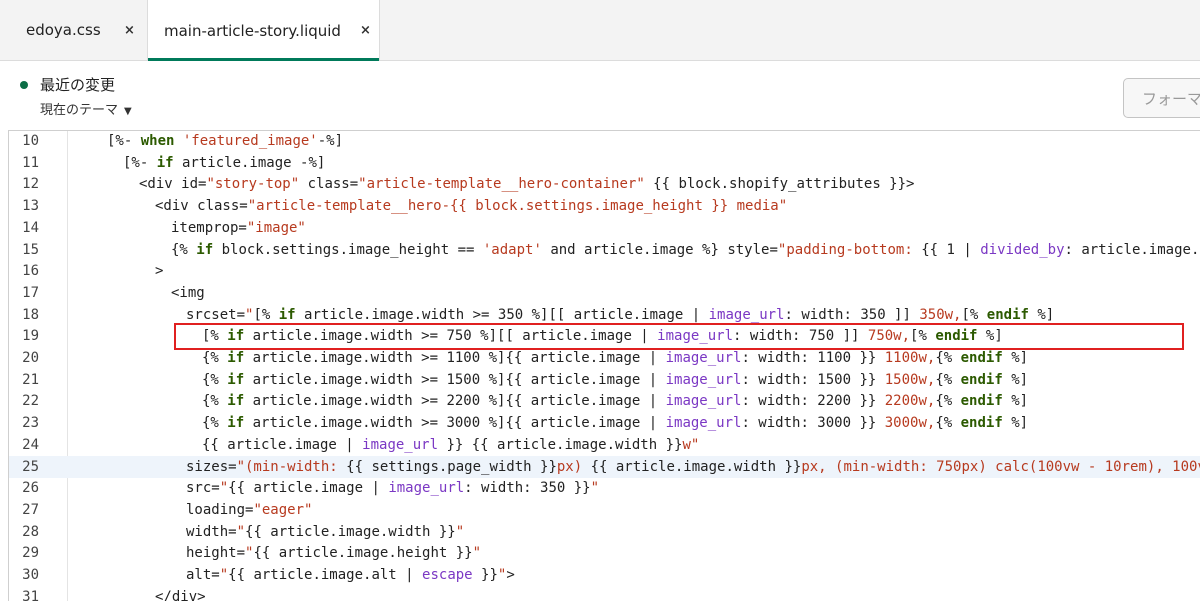  I want to click on line-number: 30, so click(30, 575).